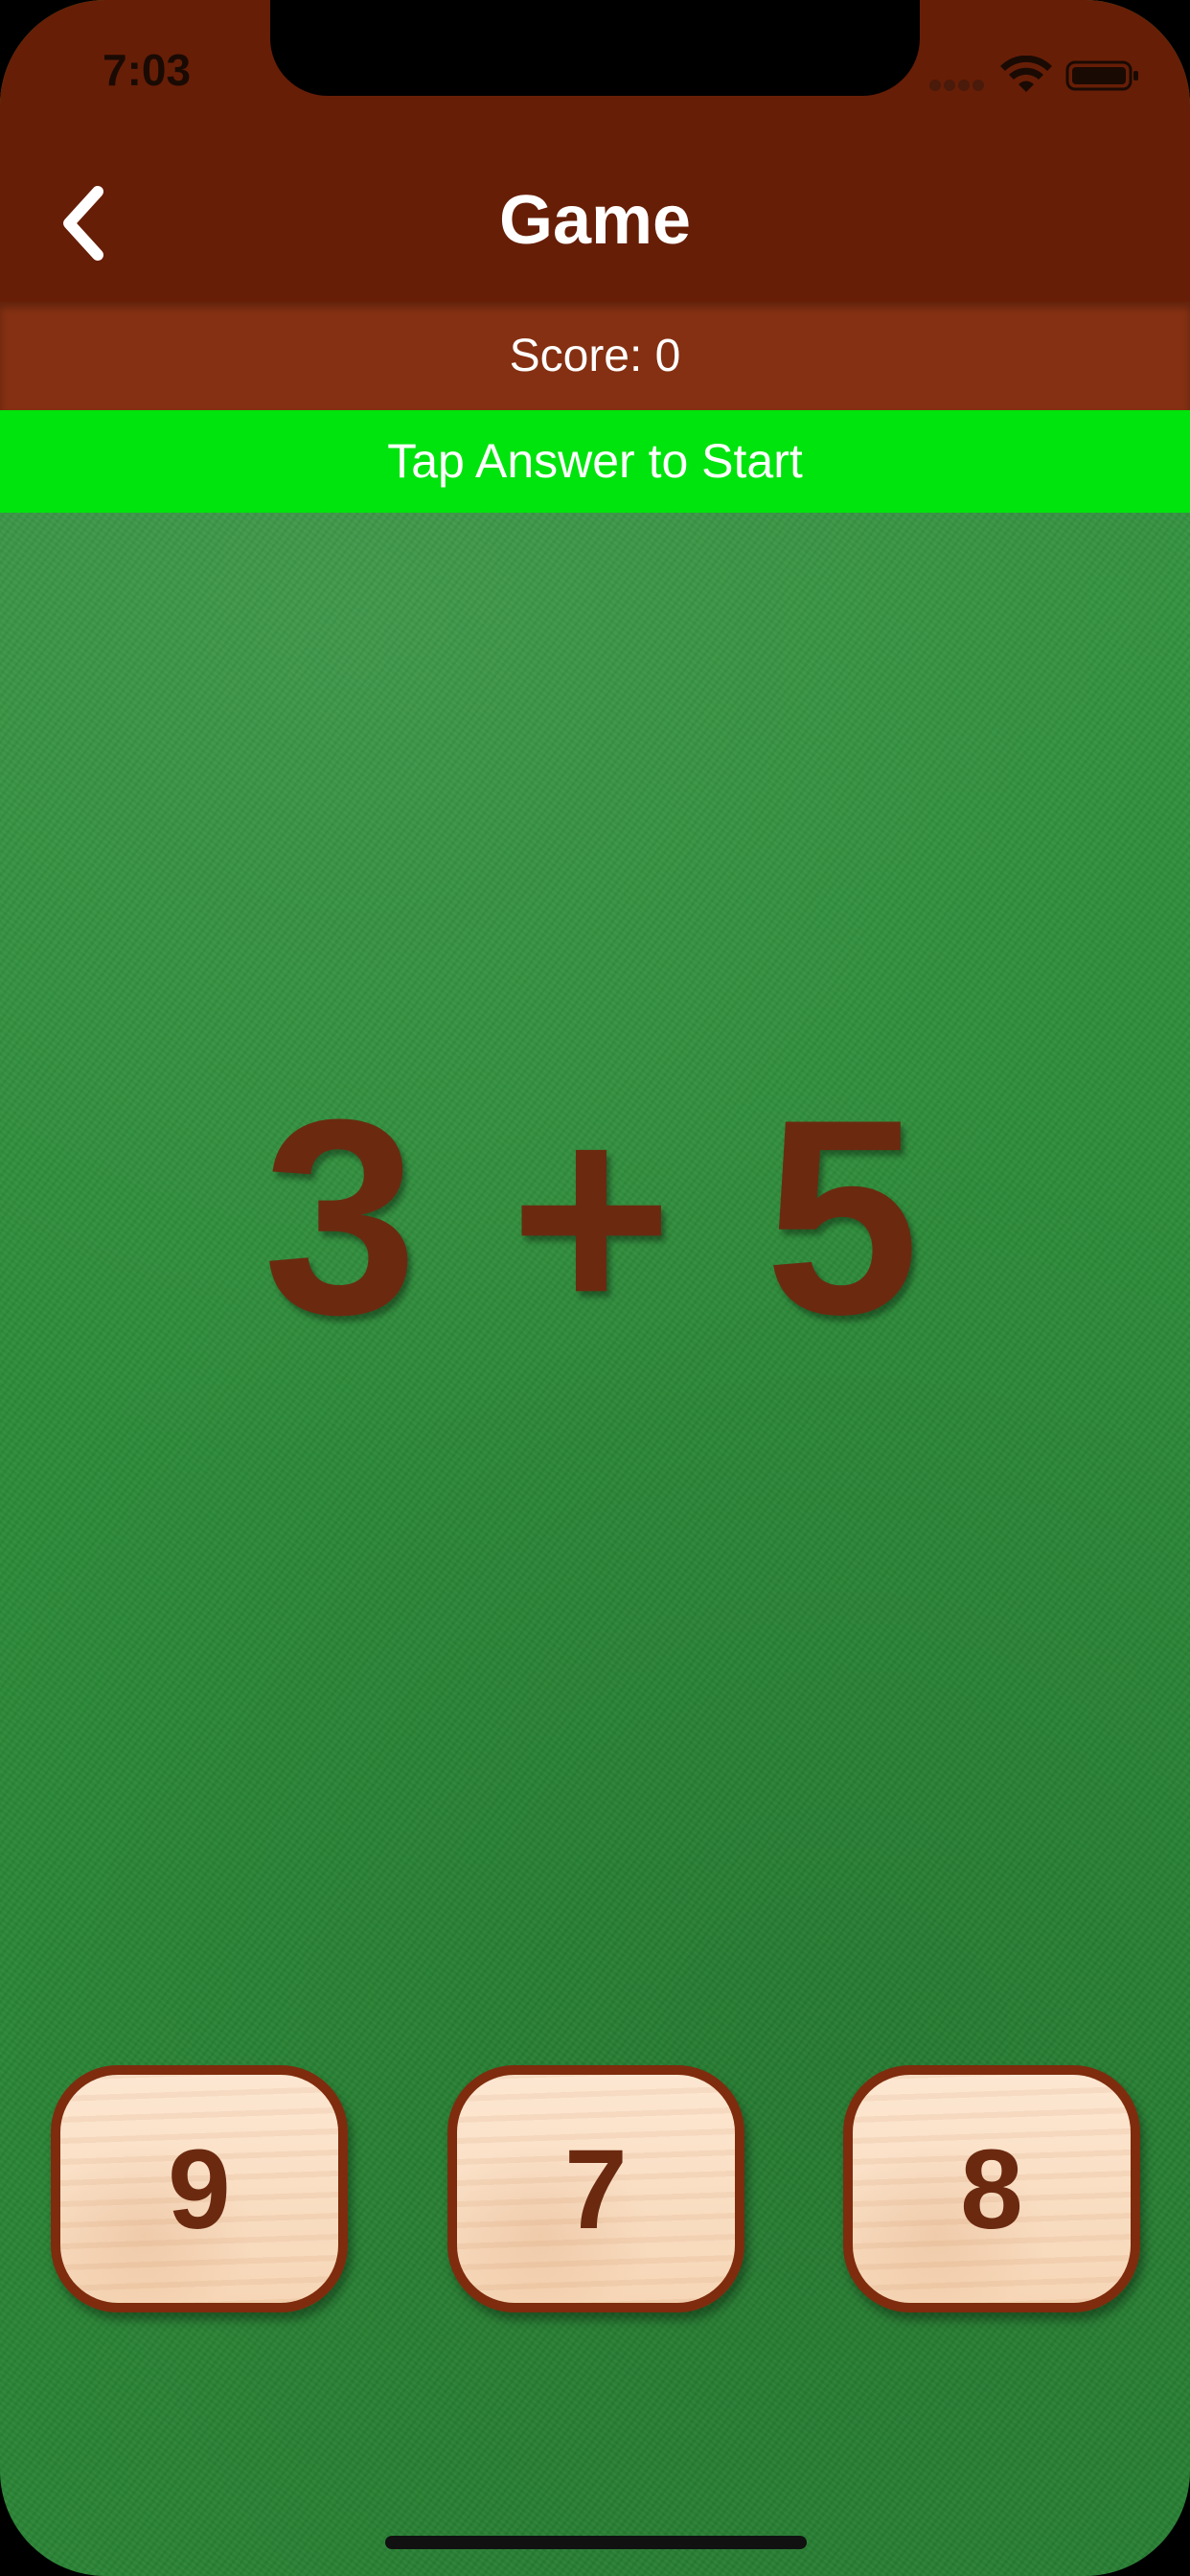  I want to click on math-question: 3 + 5, so click(595, 1217).